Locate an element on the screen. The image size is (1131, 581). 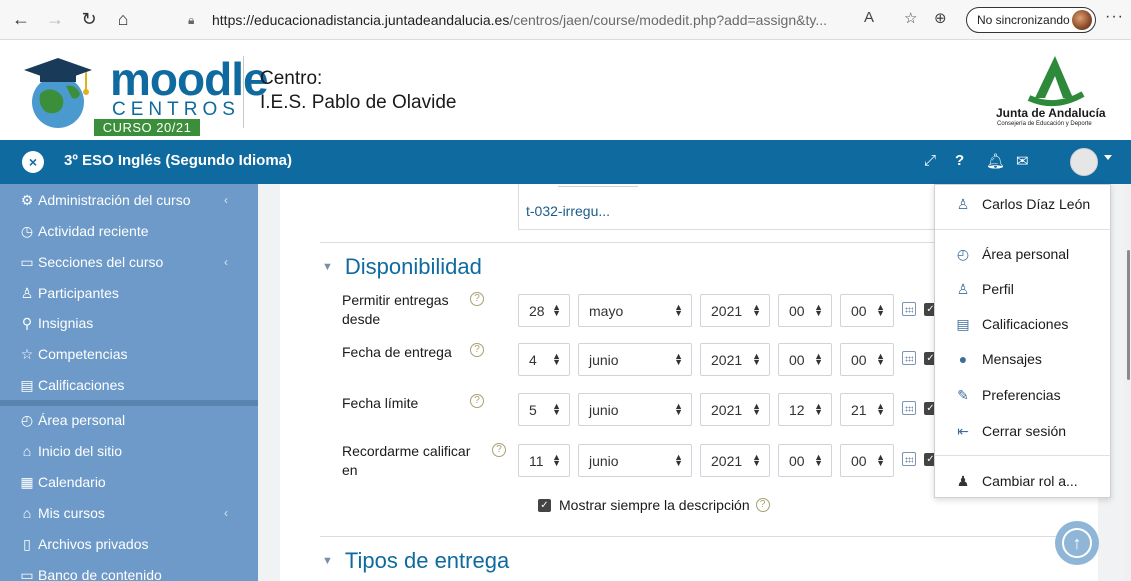
month-select: mayo ▲ ▼ is located at coordinates (635, 310).